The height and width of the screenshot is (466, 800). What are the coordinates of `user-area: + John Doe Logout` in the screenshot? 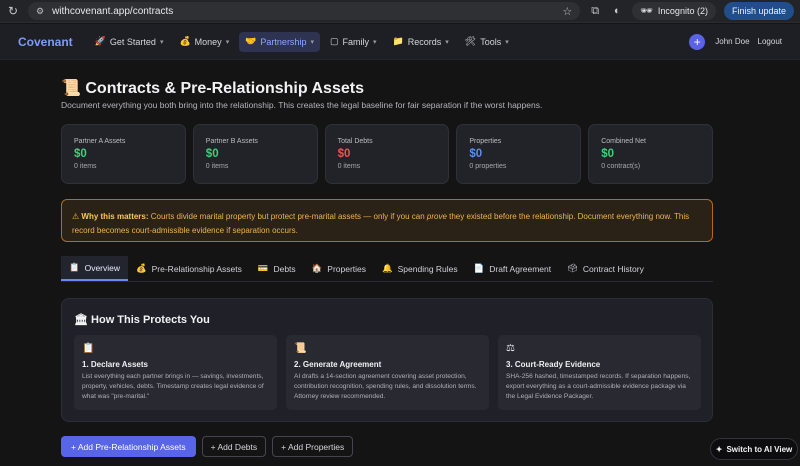 It's located at (735, 41).